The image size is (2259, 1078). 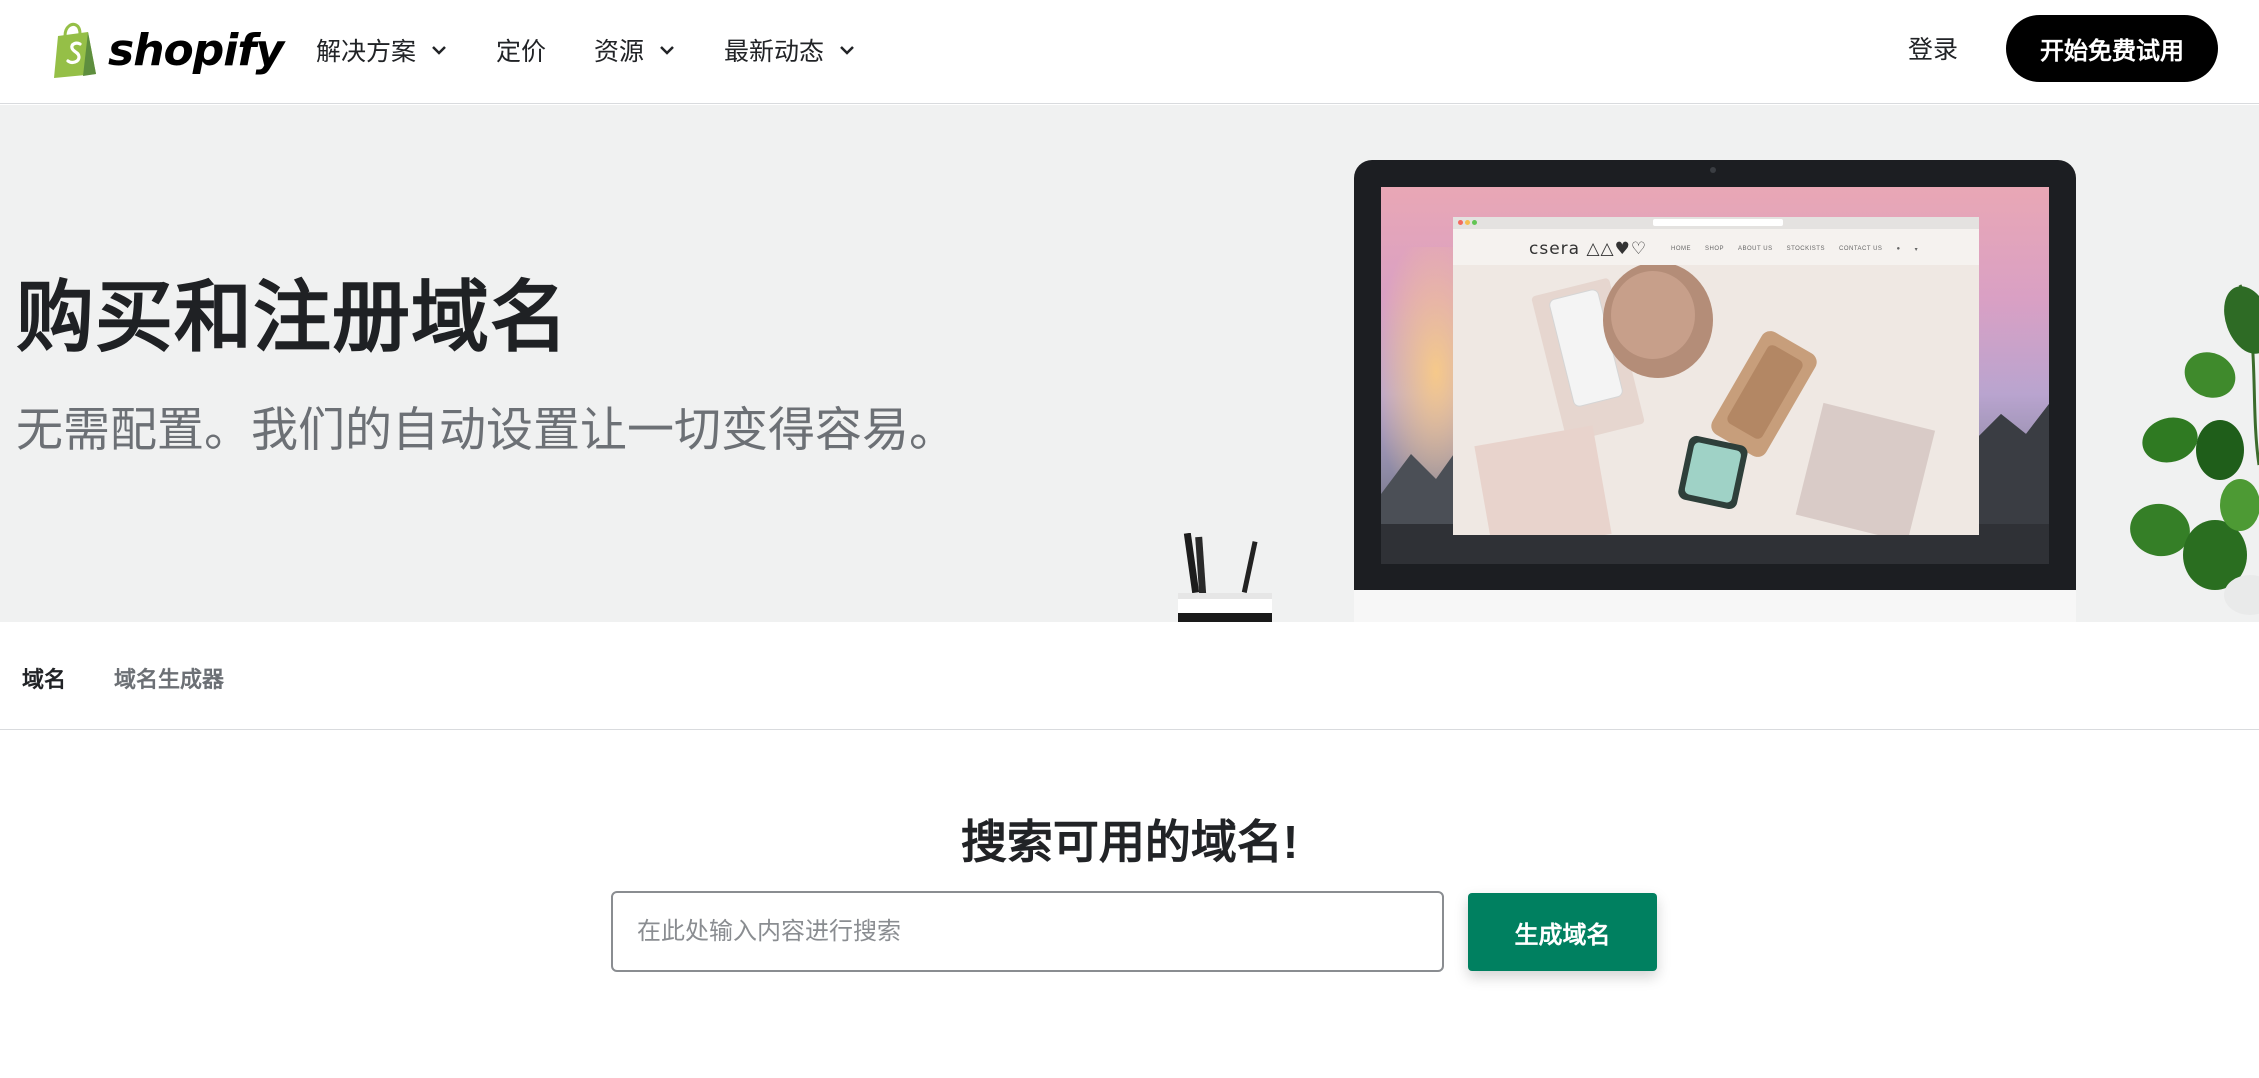 What do you see at coordinates (1681, 249) in the screenshot?
I see `site-link: HOME` at bounding box center [1681, 249].